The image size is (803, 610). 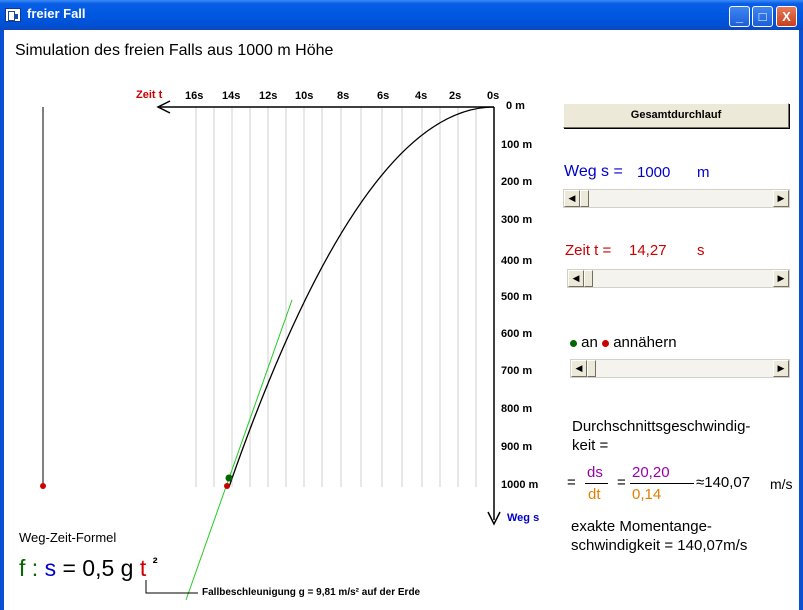 I want to click on run-all-button: Gesamtdurchlauf, so click(x=676, y=115).